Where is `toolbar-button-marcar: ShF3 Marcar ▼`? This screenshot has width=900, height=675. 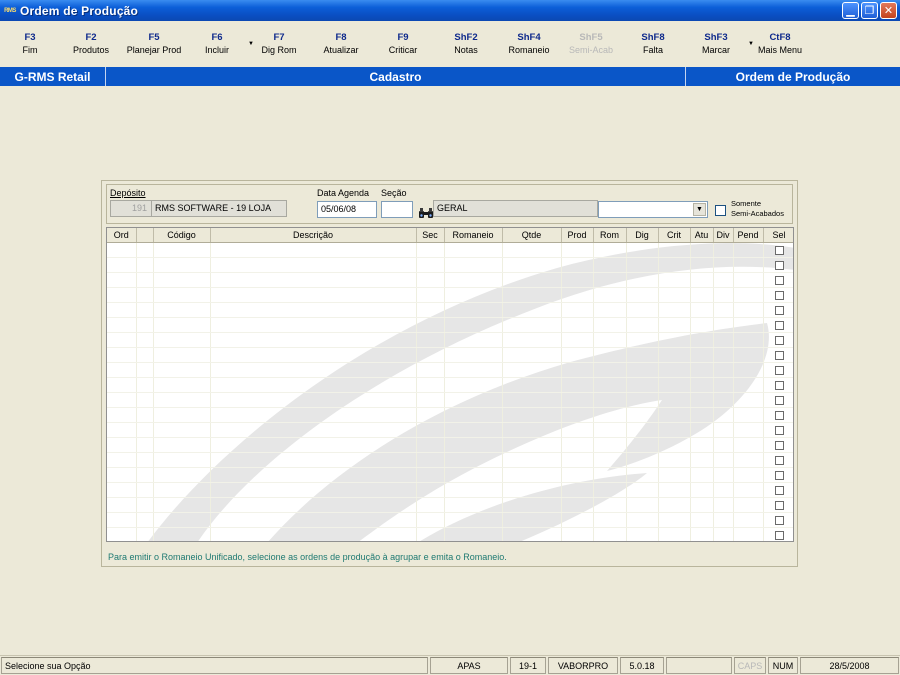 toolbar-button-marcar: ShF3 Marcar ▼ is located at coordinates (719, 44).